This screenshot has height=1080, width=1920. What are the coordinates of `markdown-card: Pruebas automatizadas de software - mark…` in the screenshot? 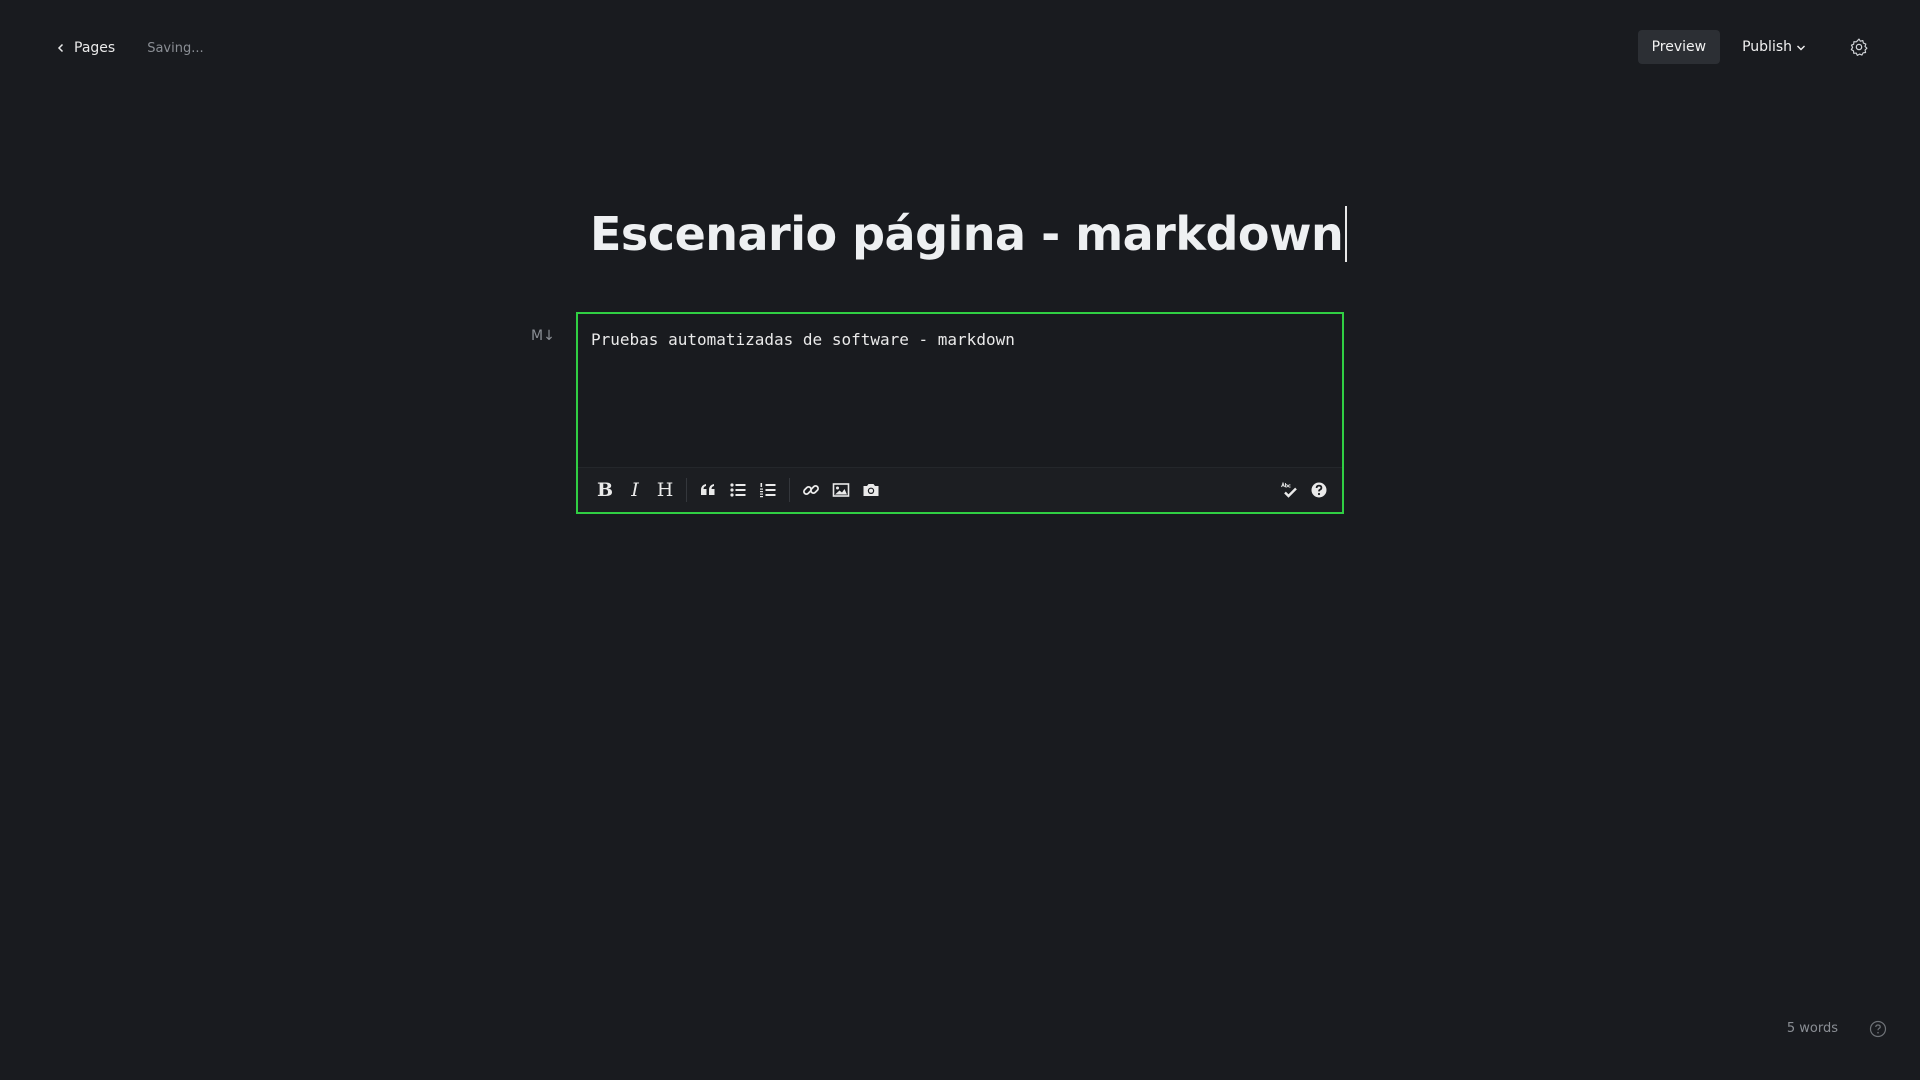 It's located at (960, 413).